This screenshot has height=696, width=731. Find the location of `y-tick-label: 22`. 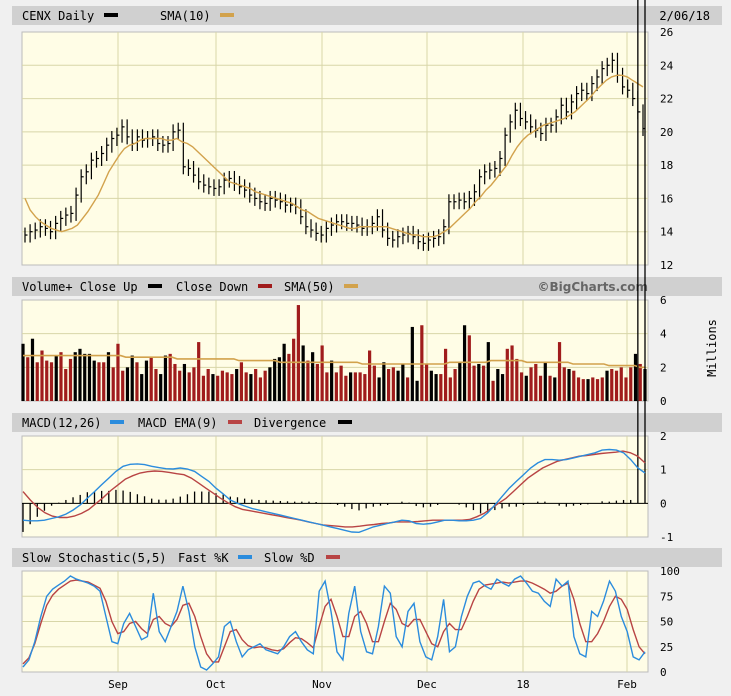

y-tick-label: 22 is located at coordinates (666, 99).